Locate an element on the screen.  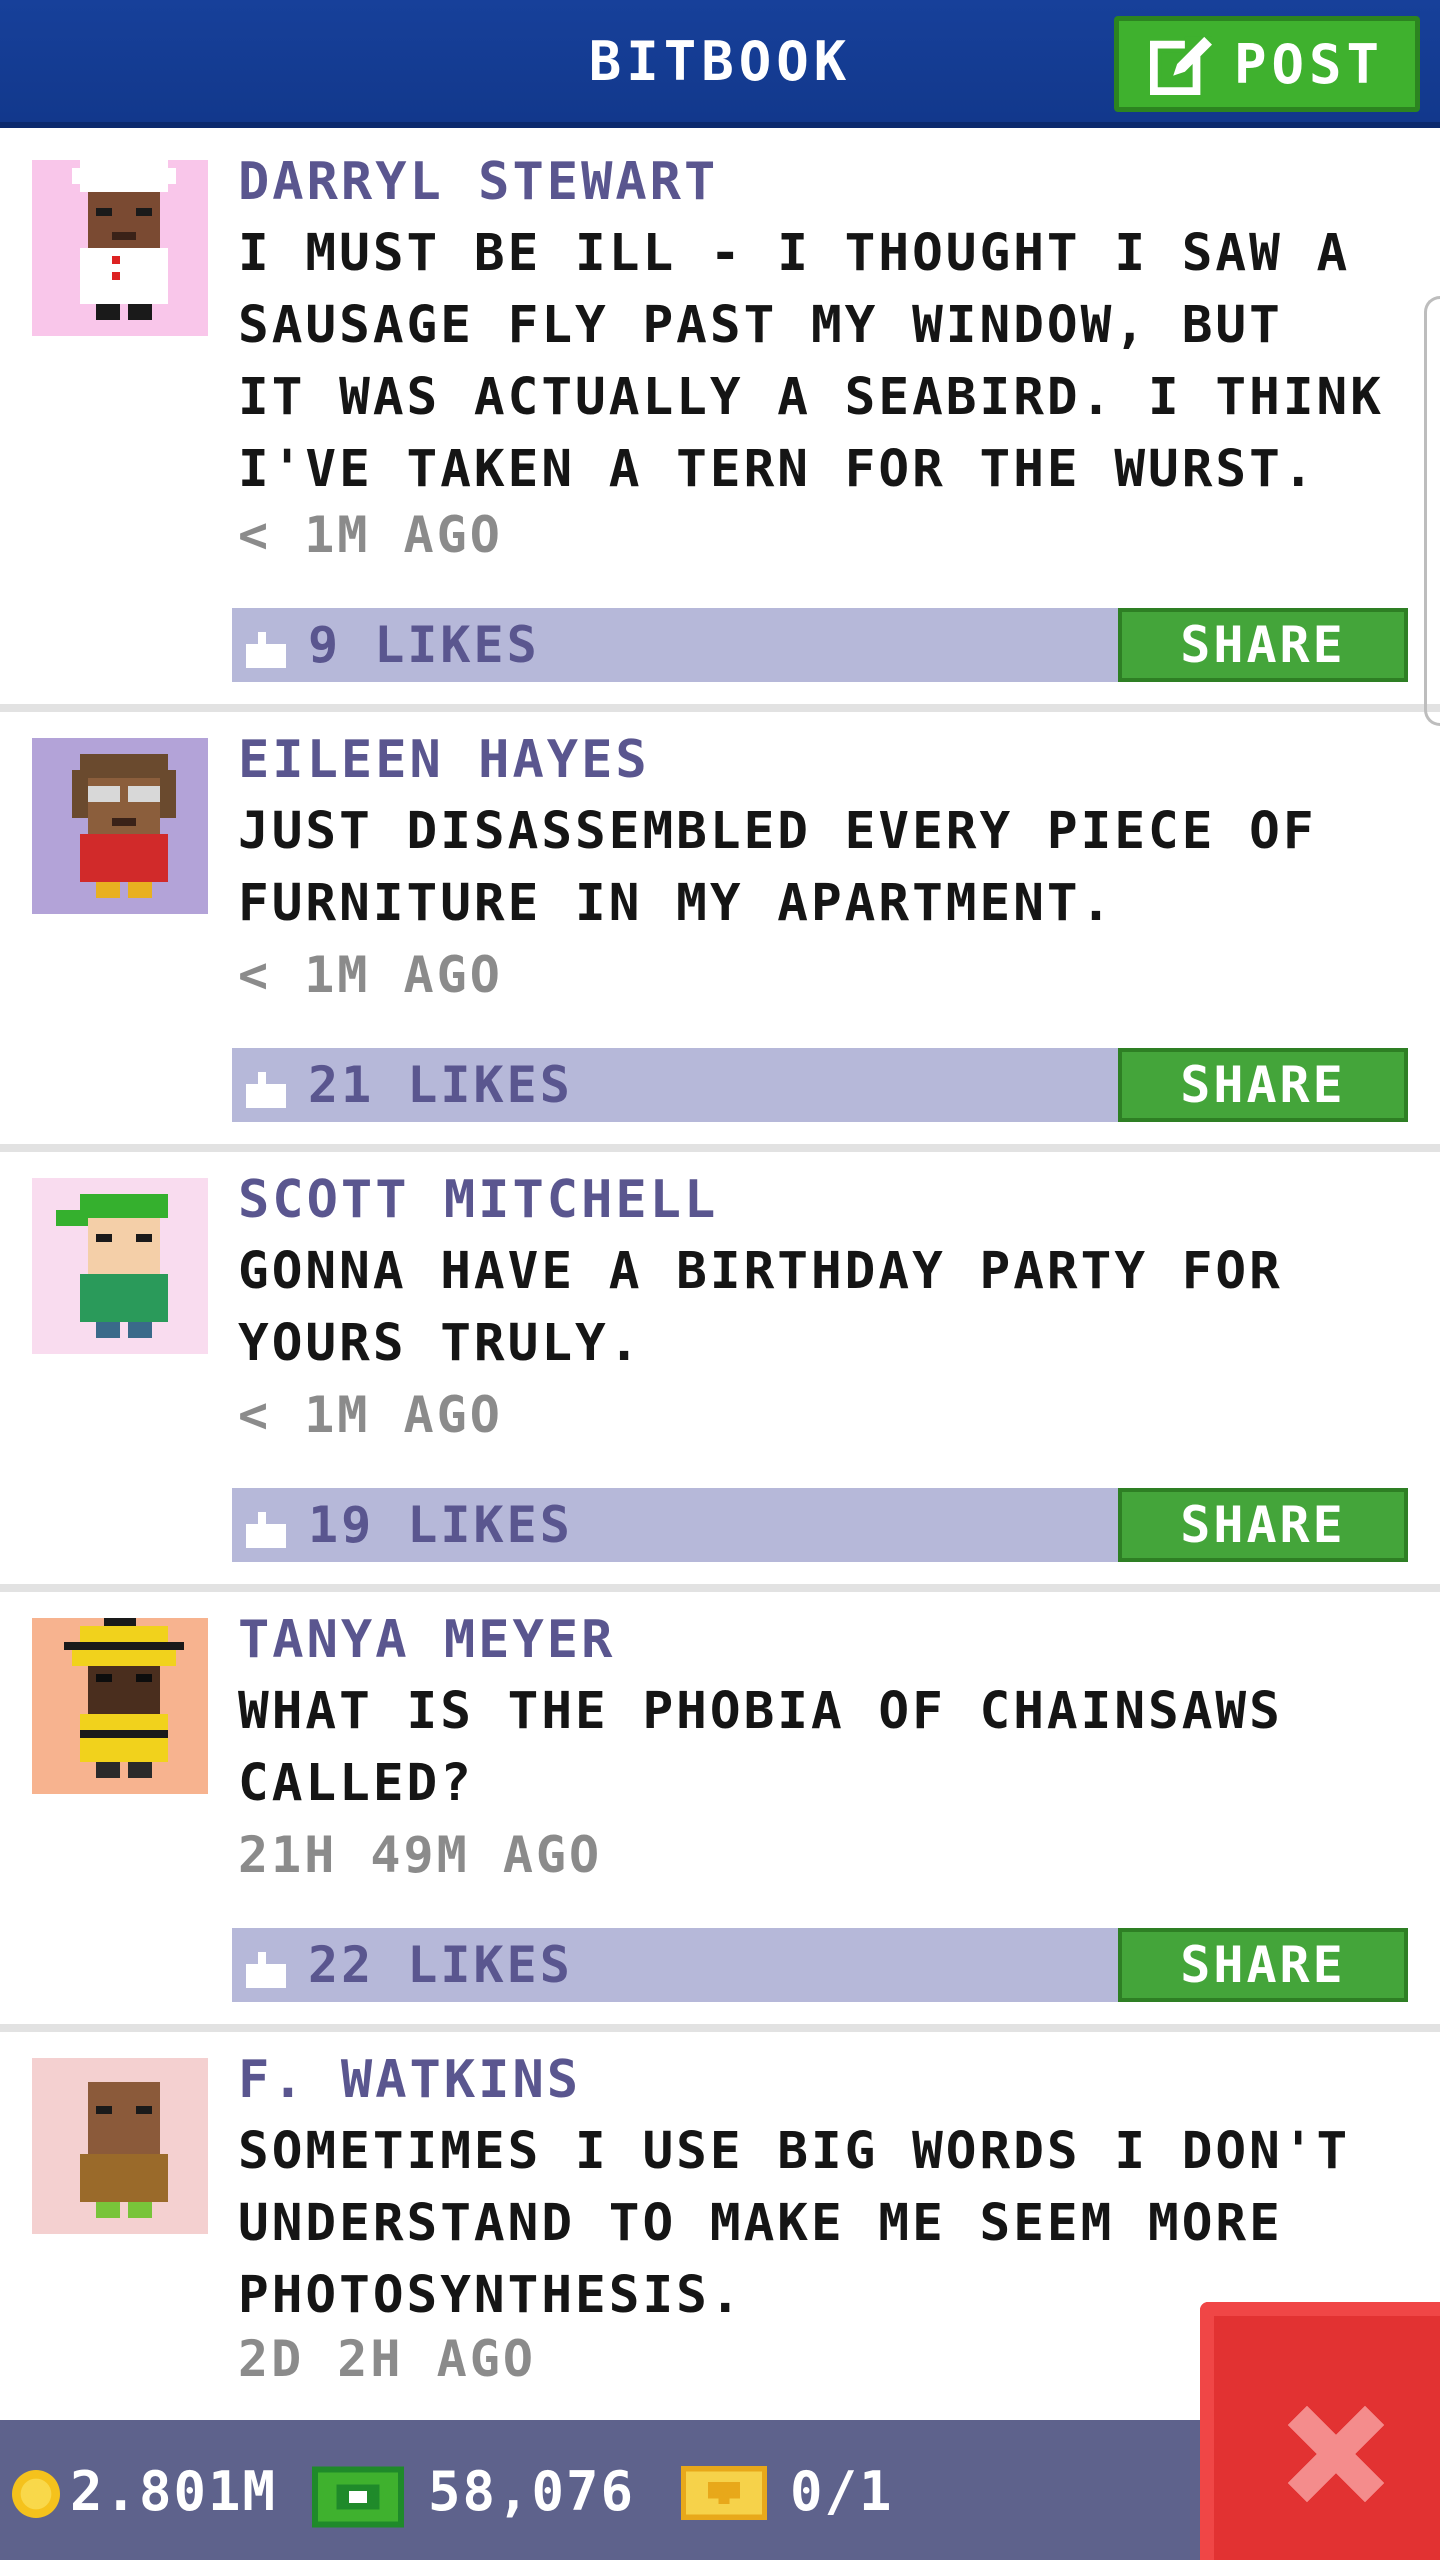
ticket-icon is located at coordinates (724, 2493).